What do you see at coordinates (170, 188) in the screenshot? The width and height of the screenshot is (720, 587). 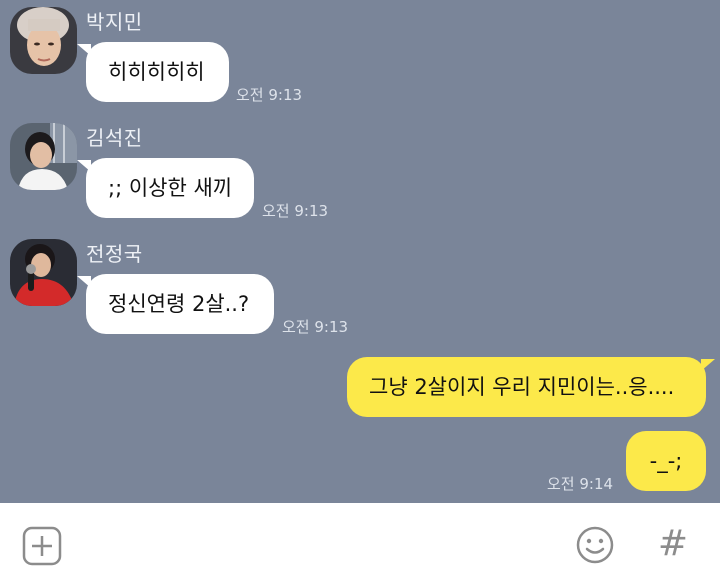 I see `message-text: ;; 이상한 새끼` at bounding box center [170, 188].